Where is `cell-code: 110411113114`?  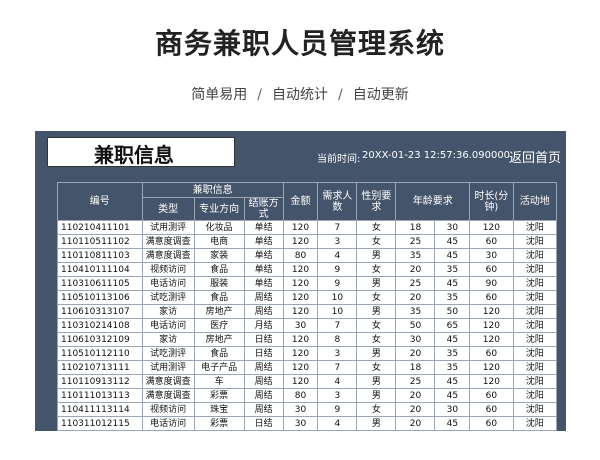
cell-code: 110411113114 is located at coordinates (100, 409).